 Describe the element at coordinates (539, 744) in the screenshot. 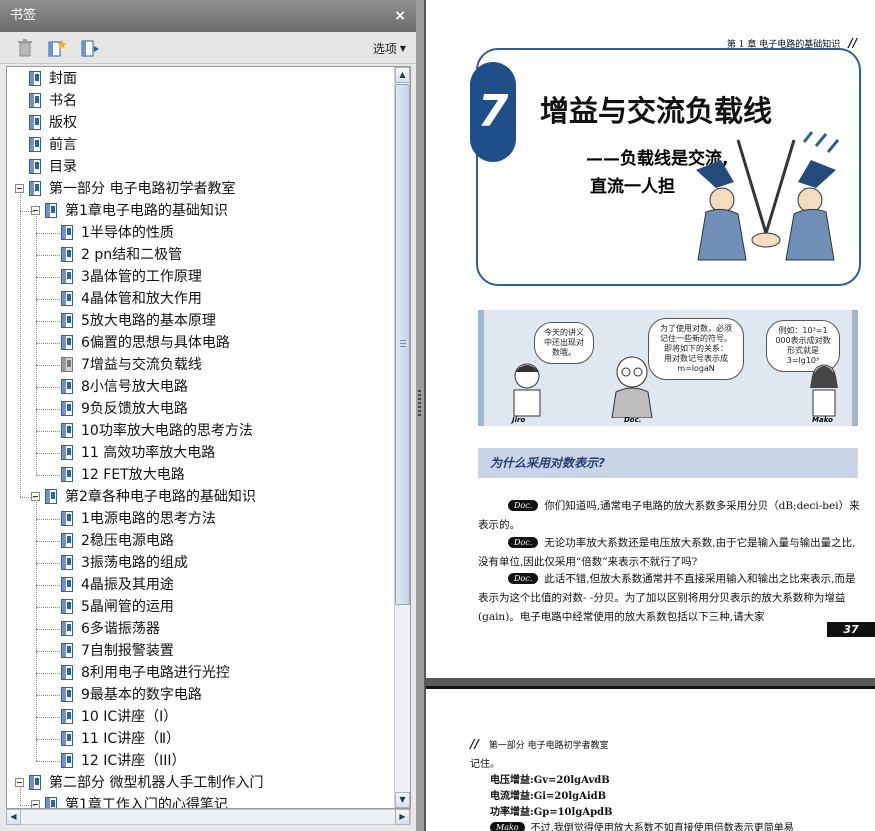

I see `page-header: // 第一部分 电子电路初学者教室` at that location.